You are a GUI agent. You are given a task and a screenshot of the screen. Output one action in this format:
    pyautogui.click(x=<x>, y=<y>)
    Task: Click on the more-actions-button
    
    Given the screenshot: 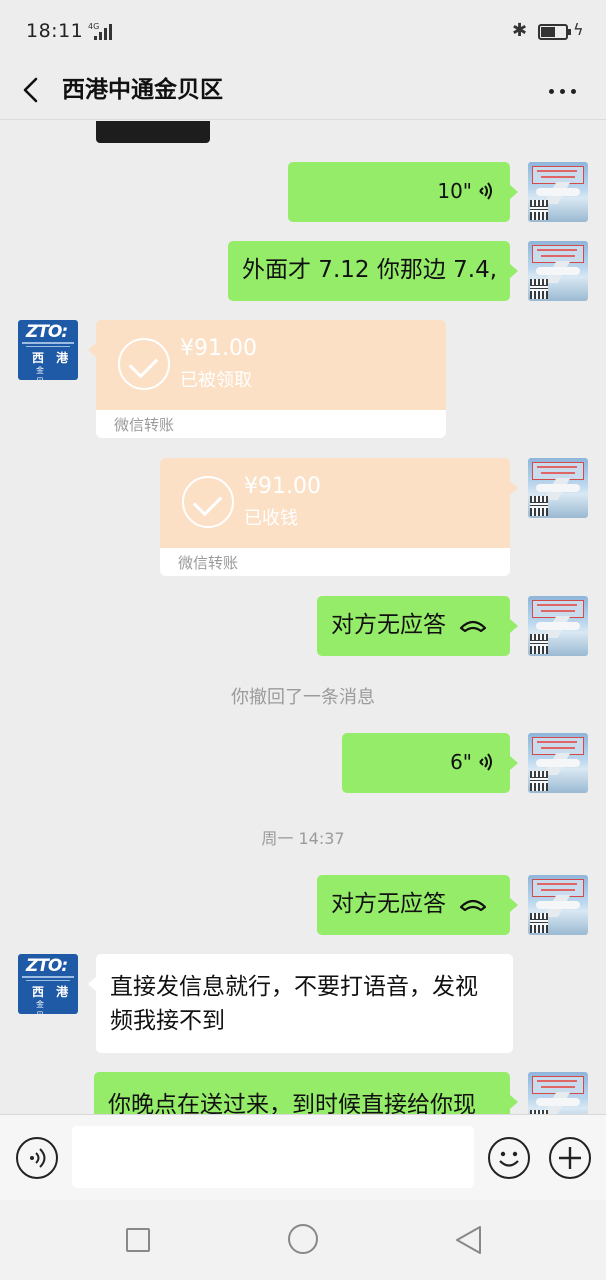 What is the action you would take?
    pyautogui.click(x=570, y=1158)
    